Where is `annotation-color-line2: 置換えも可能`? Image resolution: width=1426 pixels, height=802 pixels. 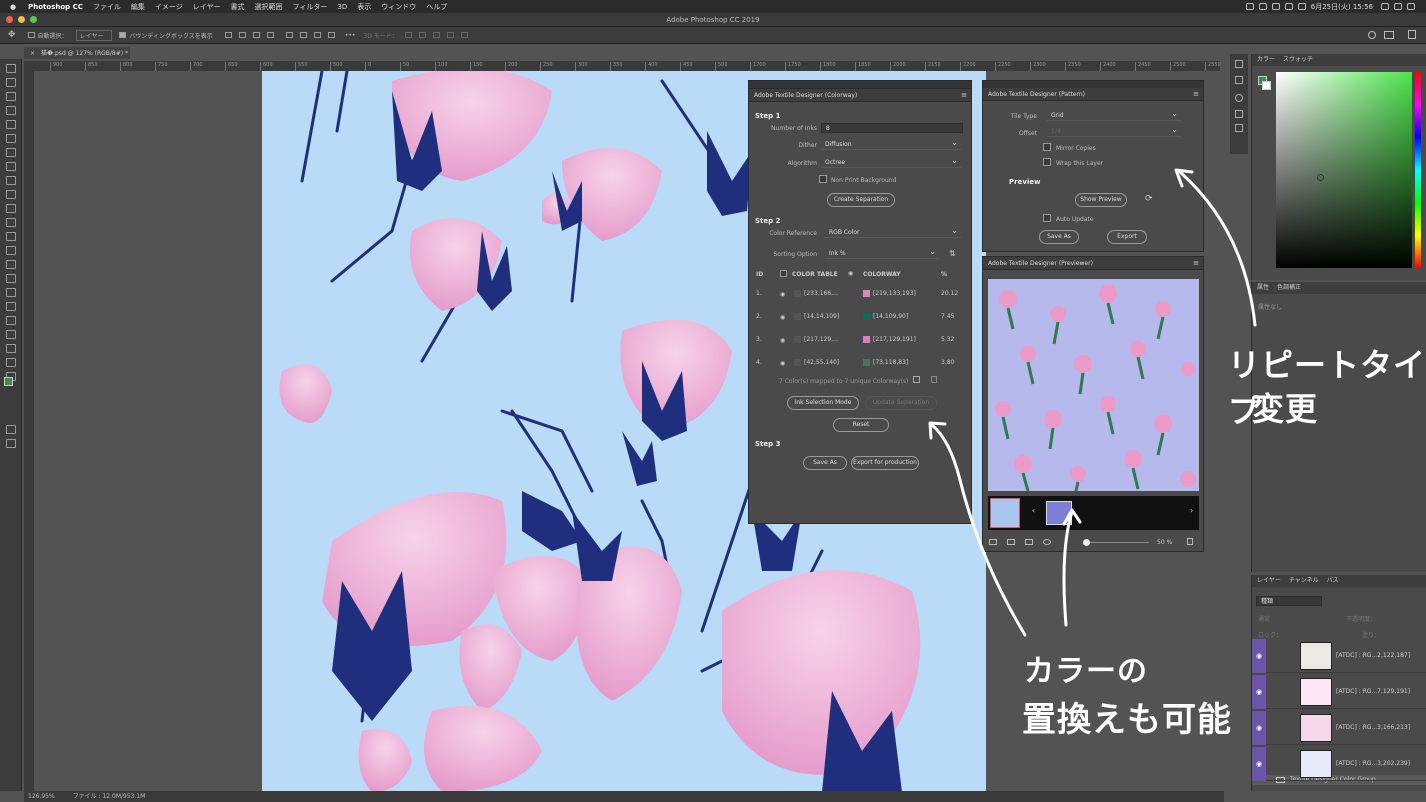
annotation-color-line2: 置換えも可能 is located at coordinates (1127, 720).